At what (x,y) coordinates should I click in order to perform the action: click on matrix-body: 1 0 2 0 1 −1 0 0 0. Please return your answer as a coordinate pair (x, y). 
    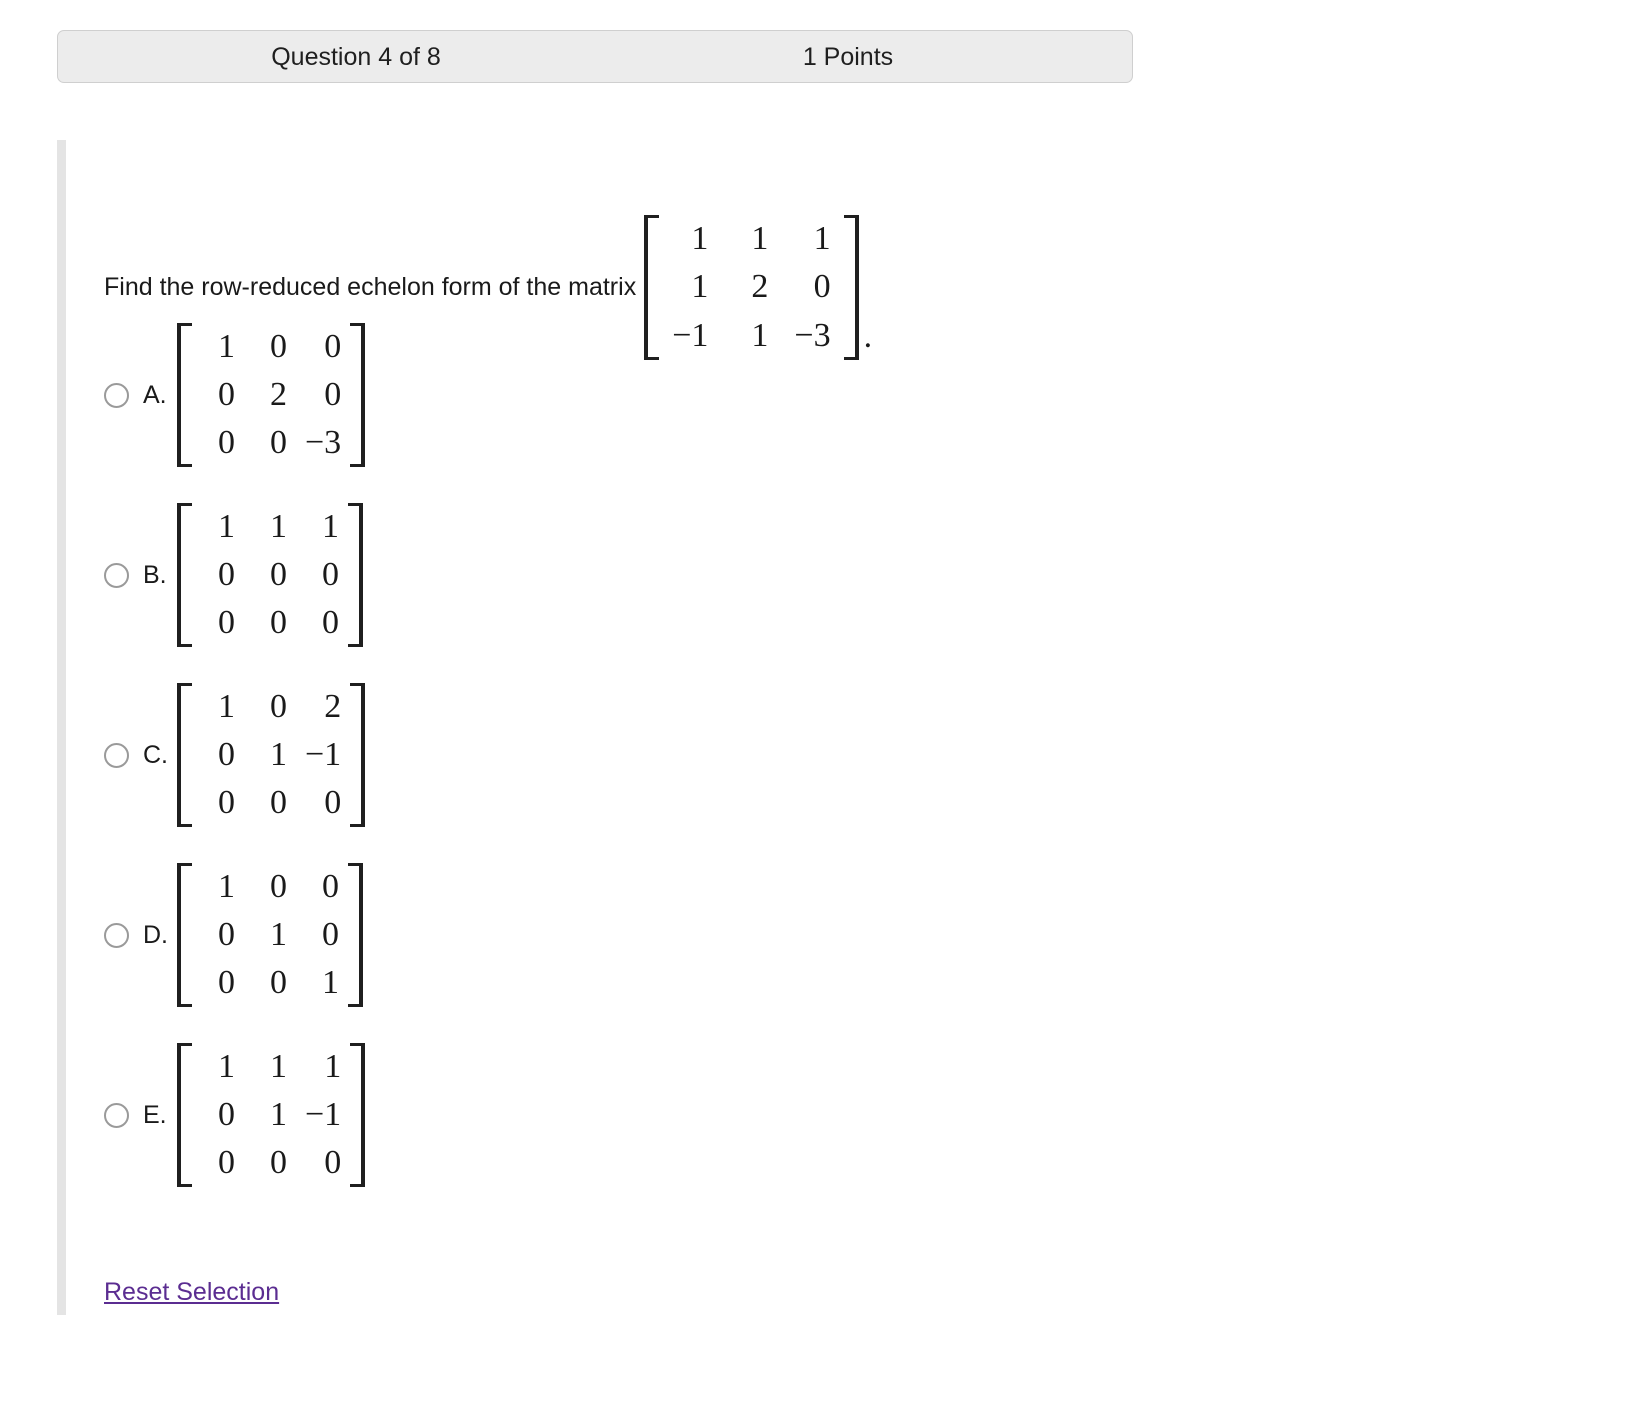
    Looking at the image, I should click on (271, 755).